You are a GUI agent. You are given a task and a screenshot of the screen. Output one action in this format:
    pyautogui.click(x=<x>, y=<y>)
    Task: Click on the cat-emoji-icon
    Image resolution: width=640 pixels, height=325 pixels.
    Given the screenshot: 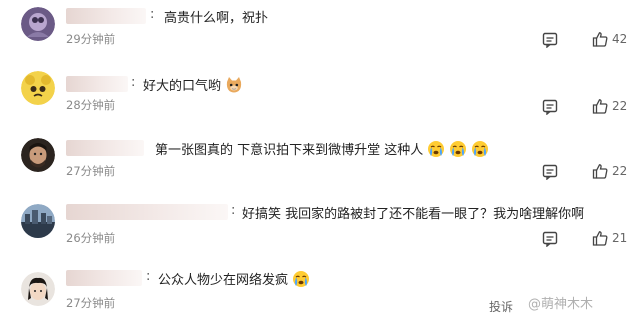 What is the action you would take?
    pyautogui.click(x=234, y=87)
    